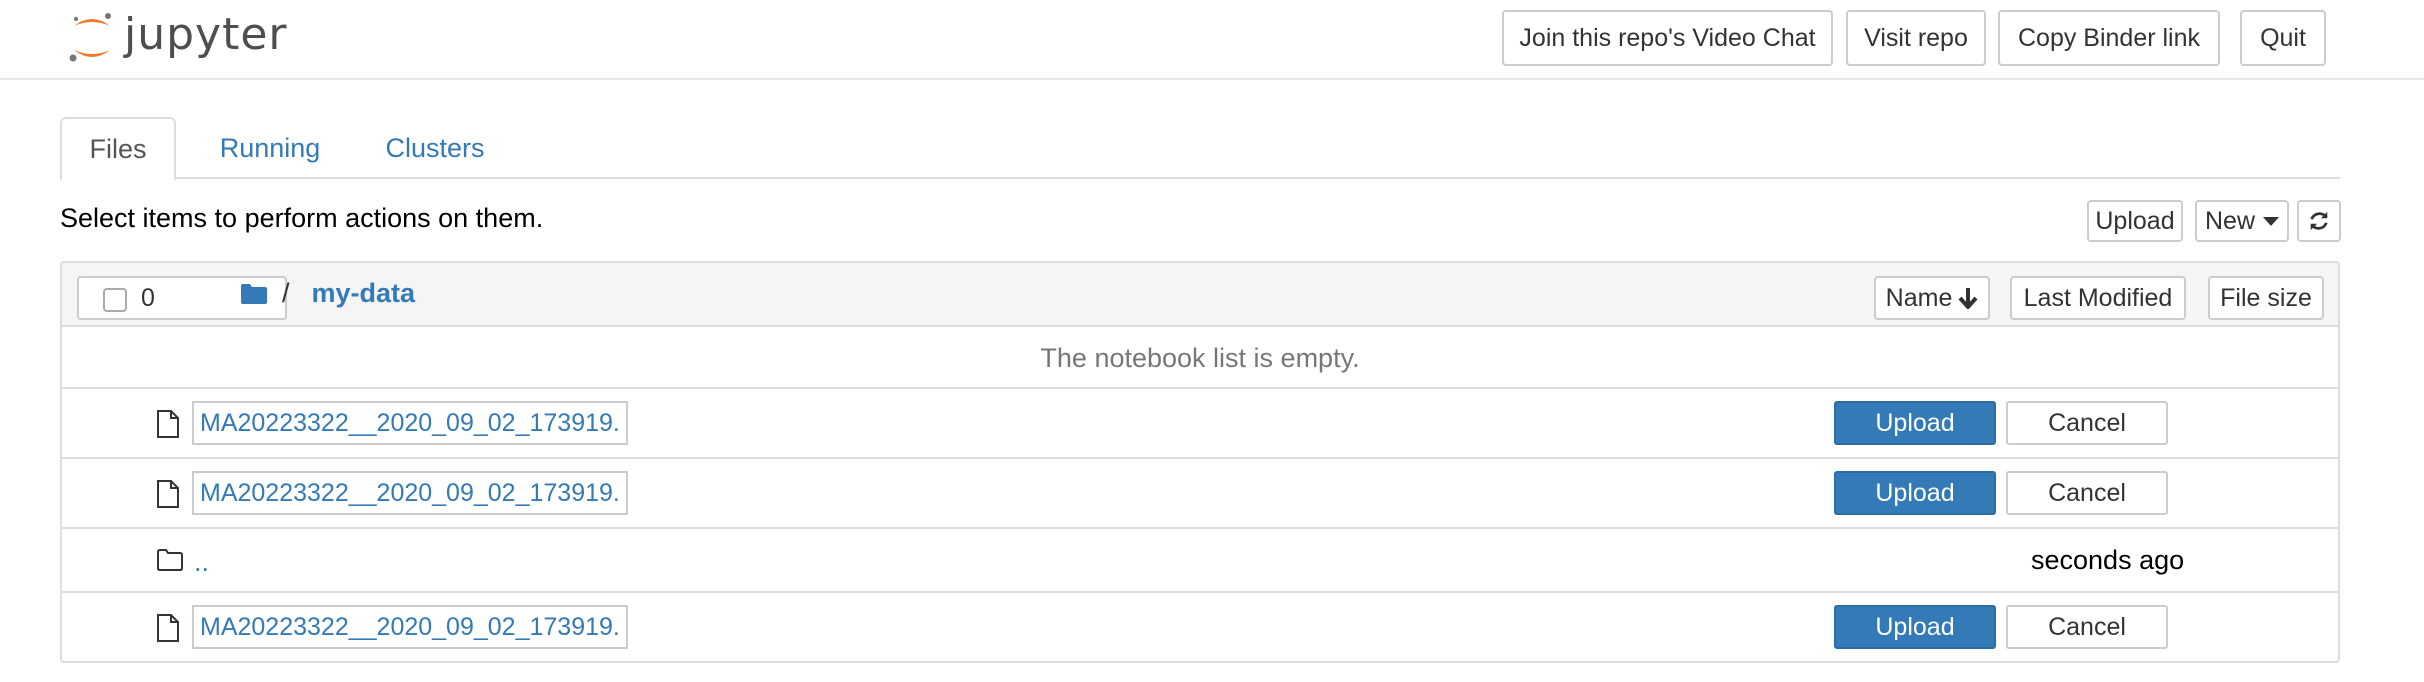  Describe the element at coordinates (1200, 359) in the screenshot. I see `empty-list-message: The notebook list is empty.` at that location.